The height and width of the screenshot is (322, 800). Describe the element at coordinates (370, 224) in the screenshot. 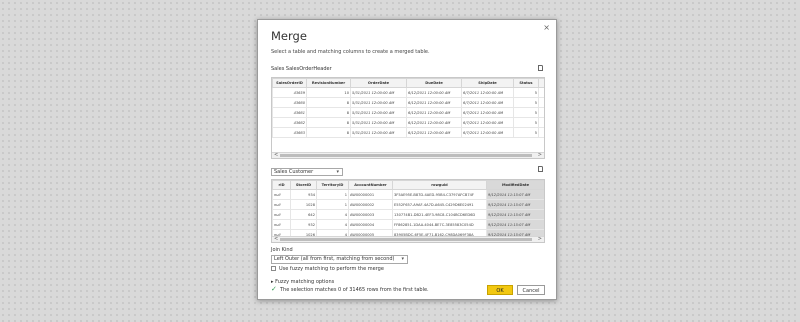

I see `table-cell: AW00000004` at that location.